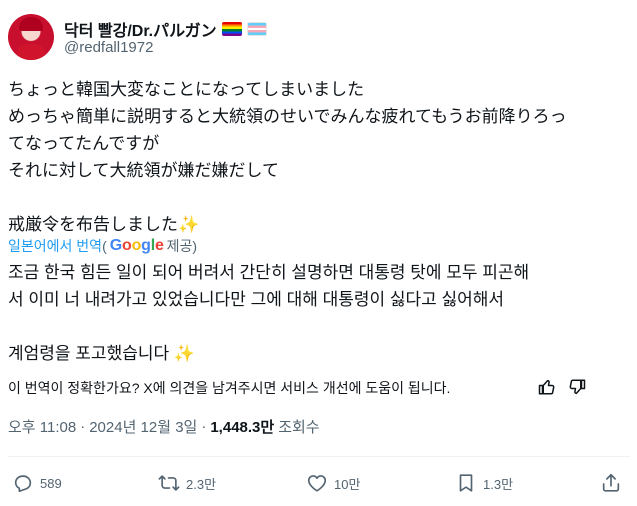 The height and width of the screenshot is (506, 637). Describe the element at coordinates (318, 38) in the screenshot. I see `tweet-header: 닥터 빨강/Dr.パルガン @redfall1972` at that location.